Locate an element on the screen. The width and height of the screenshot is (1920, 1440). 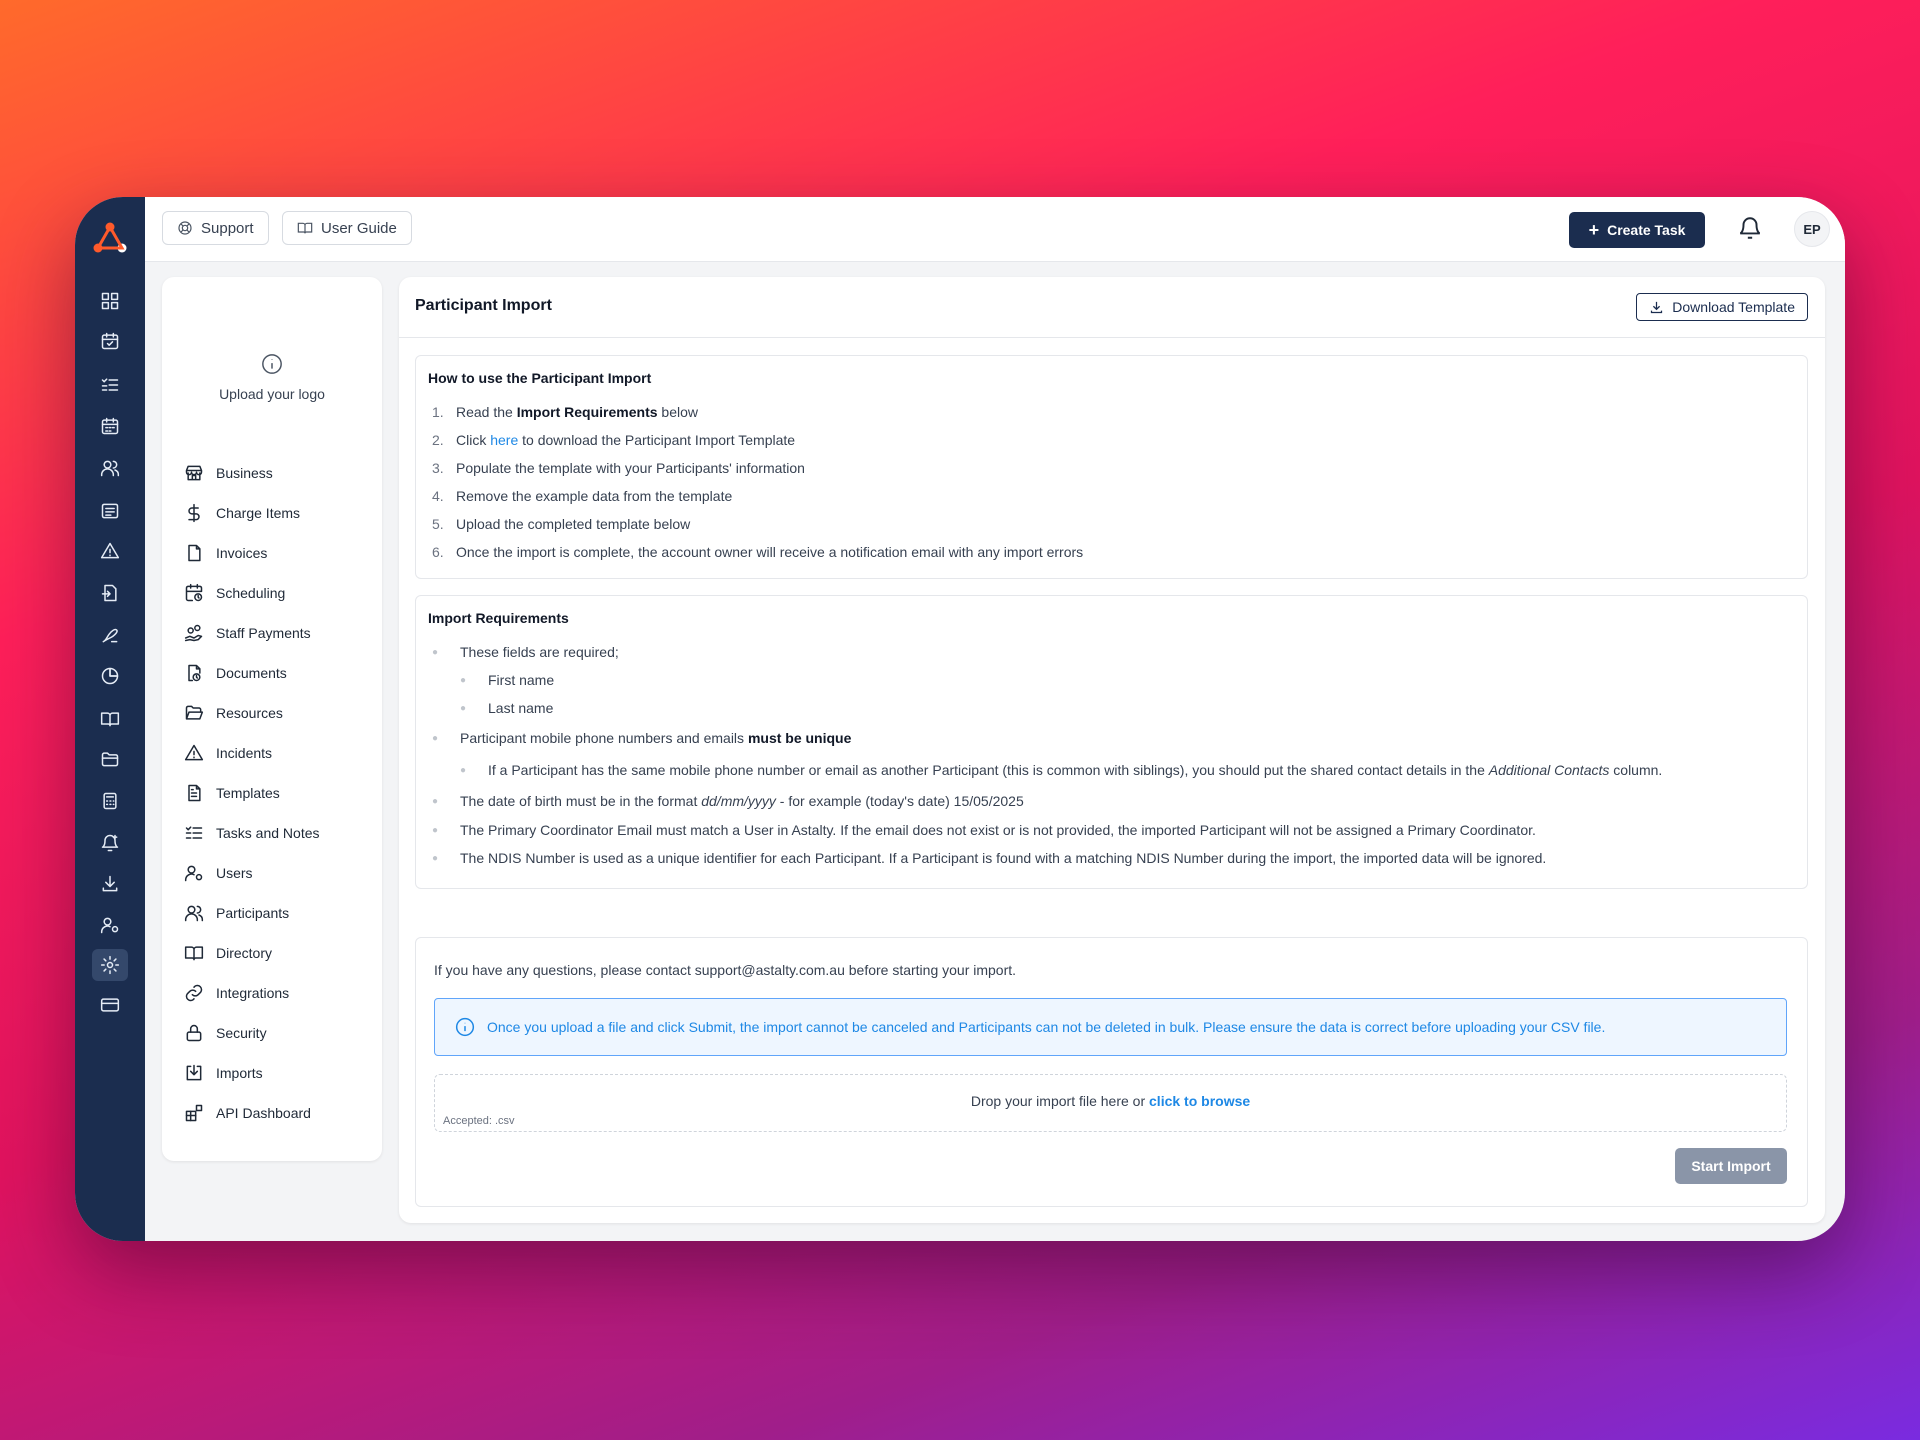
plus-icon: + is located at coordinates (1594, 230).